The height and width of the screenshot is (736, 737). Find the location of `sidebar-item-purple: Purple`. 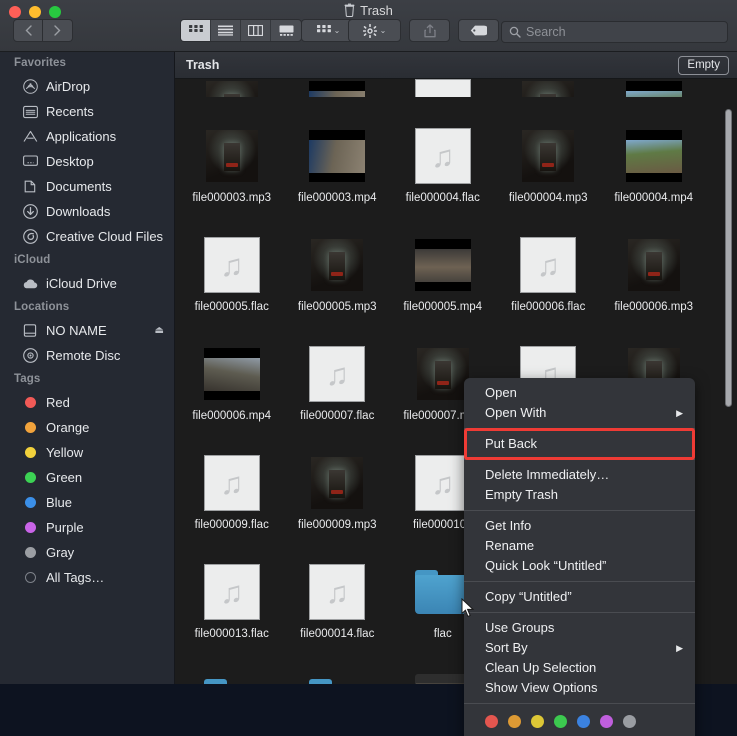

sidebar-item-purple: Purple is located at coordinates (87, 527).